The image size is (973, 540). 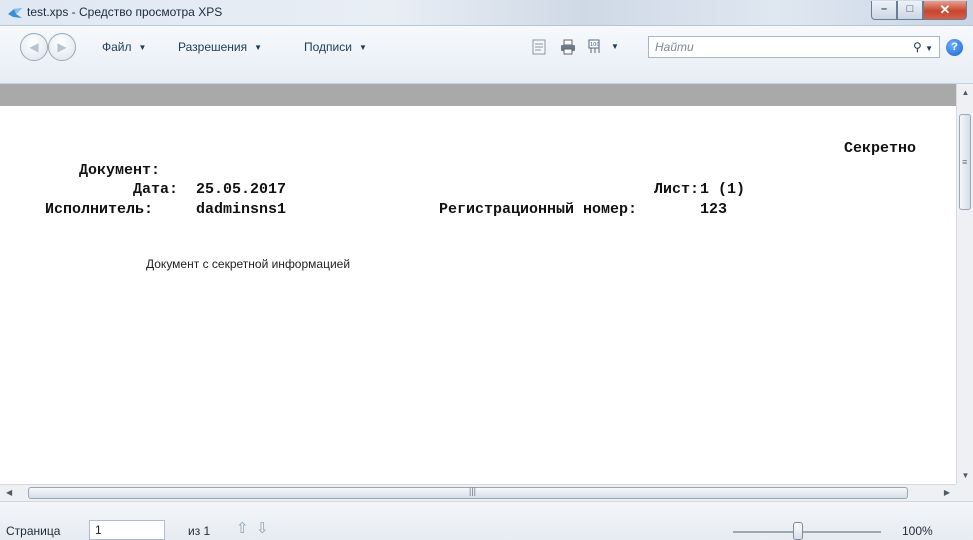 I want to click on previous-page-icon: ⇧, so click(x=242, y=528).